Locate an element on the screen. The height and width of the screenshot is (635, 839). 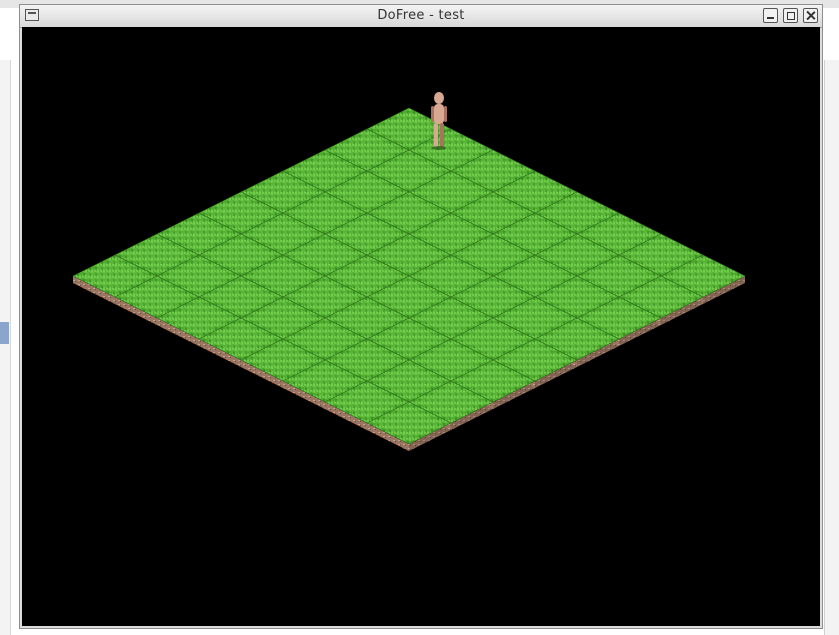
minimize-button is located at coordinates (770, 15).